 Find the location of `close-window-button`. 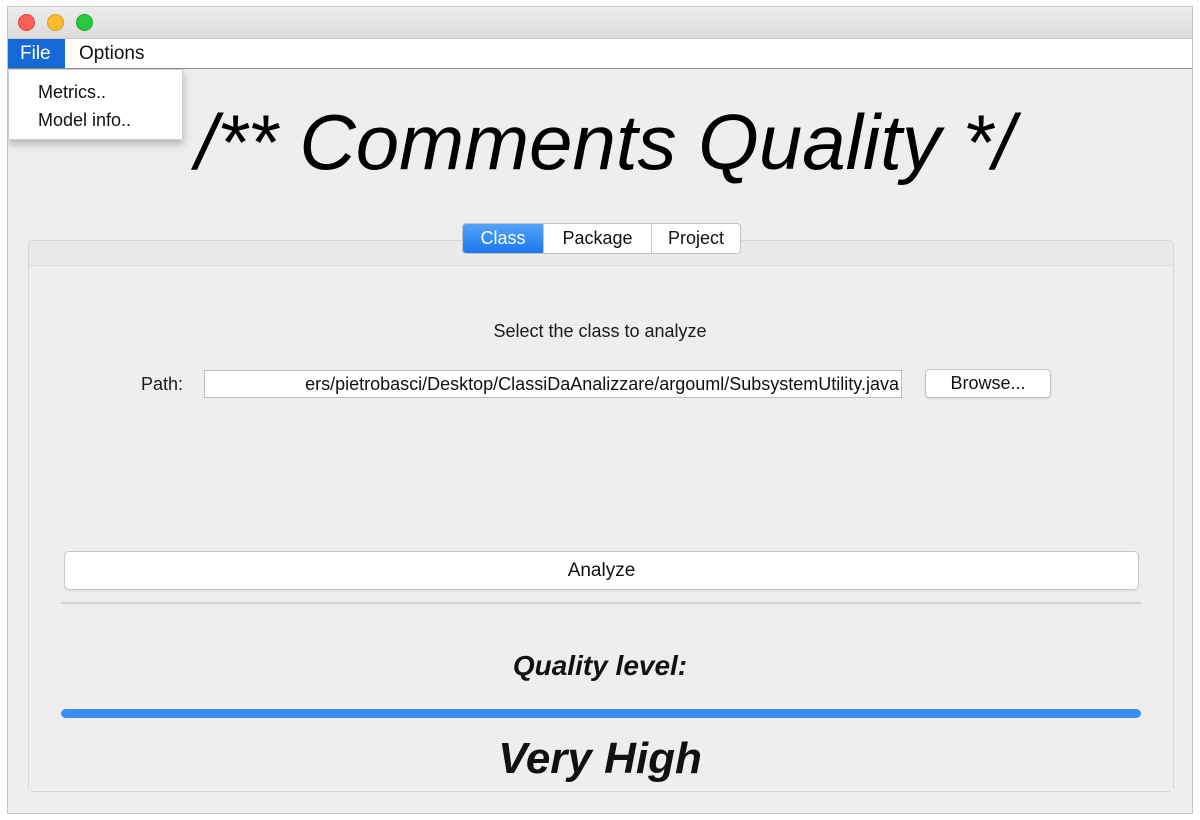

close-window-button is located at coordinates (26, 22).